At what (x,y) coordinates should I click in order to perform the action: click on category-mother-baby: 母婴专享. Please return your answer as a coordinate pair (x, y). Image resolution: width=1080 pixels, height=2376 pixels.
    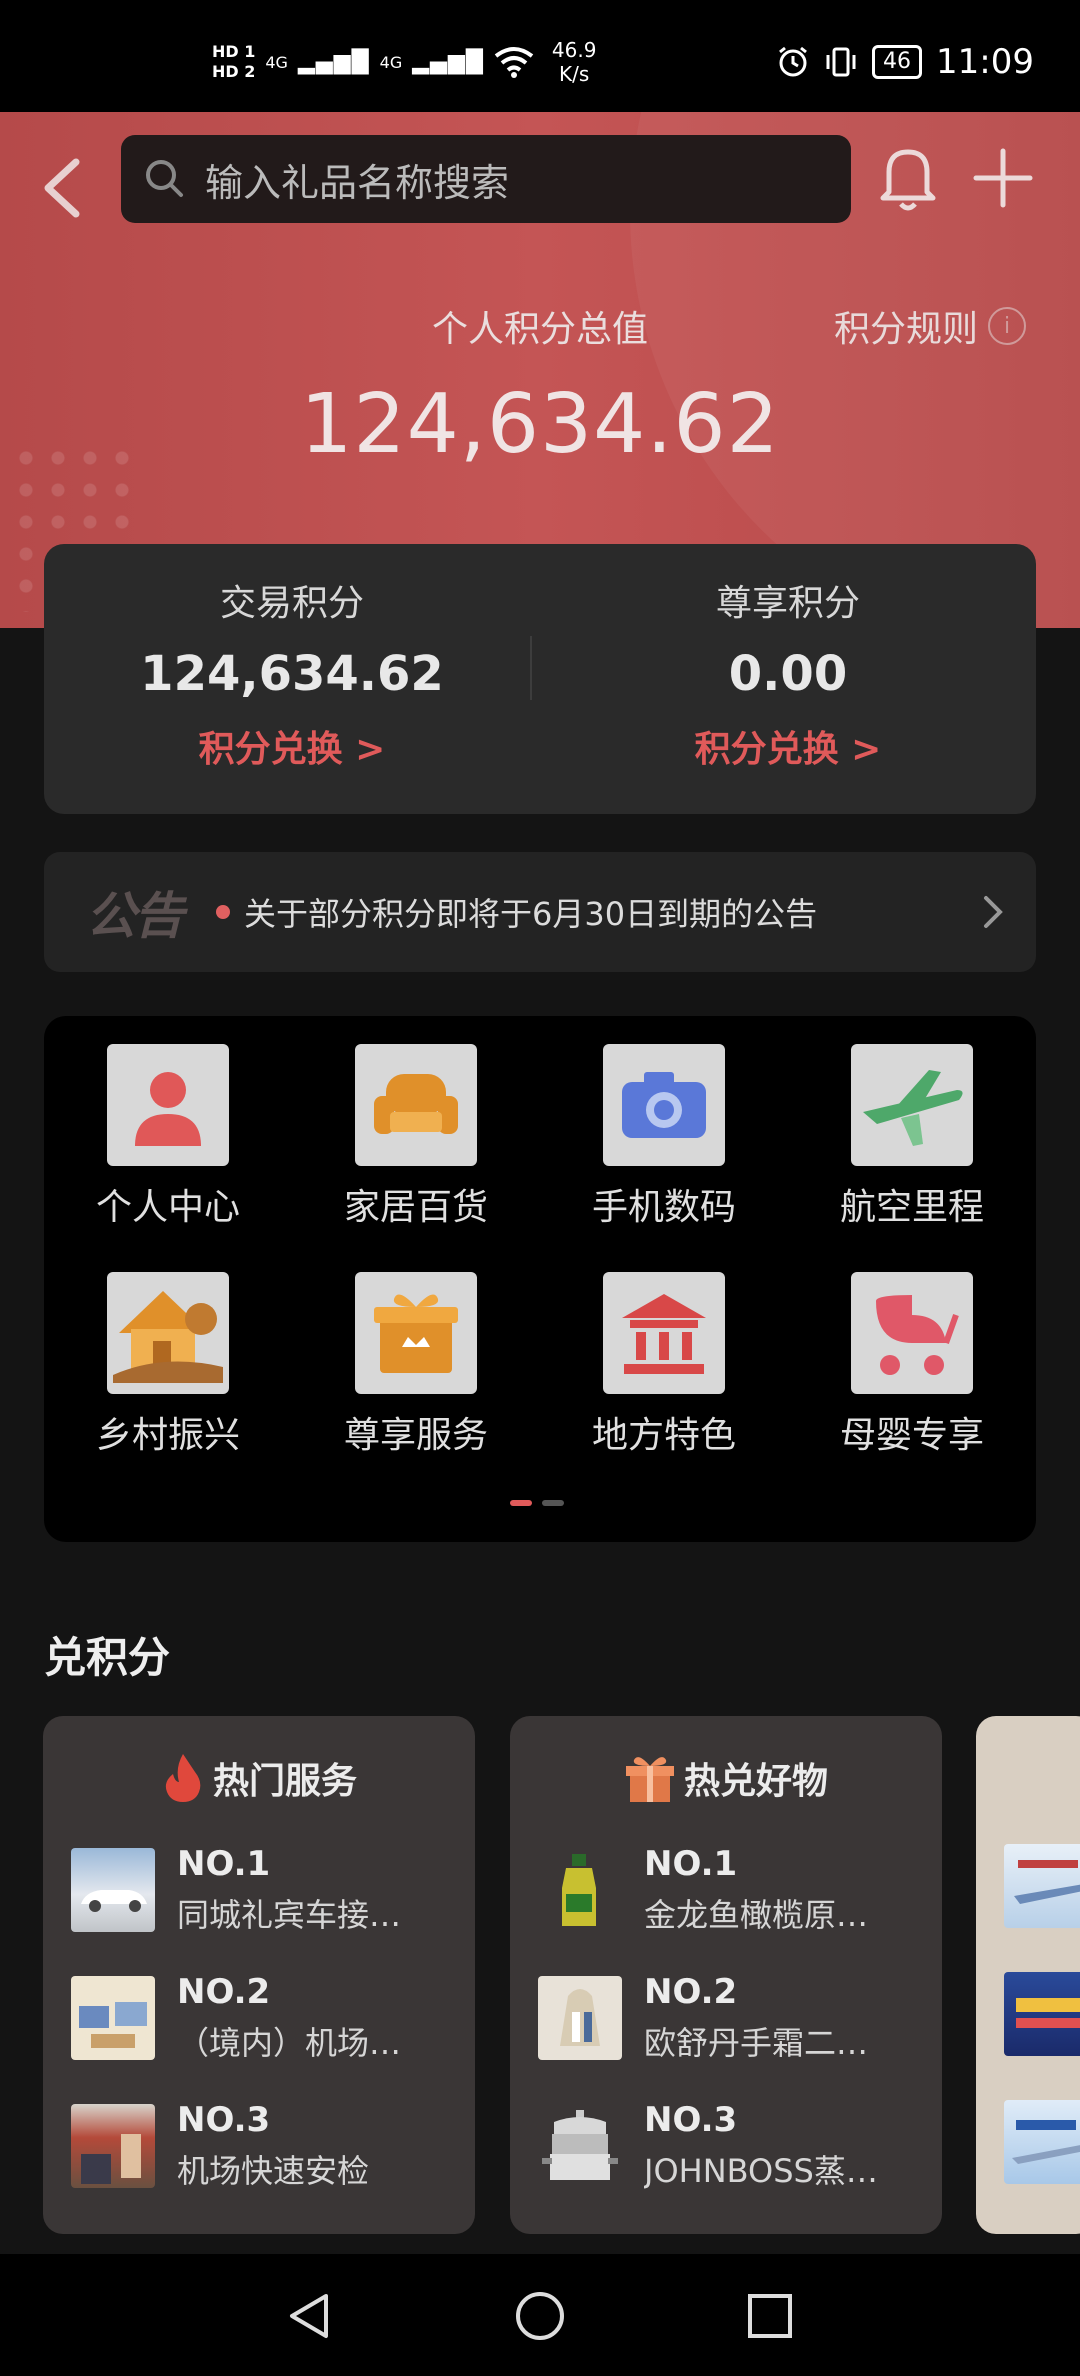
    Looking at the image, I should click on (912, 1365).